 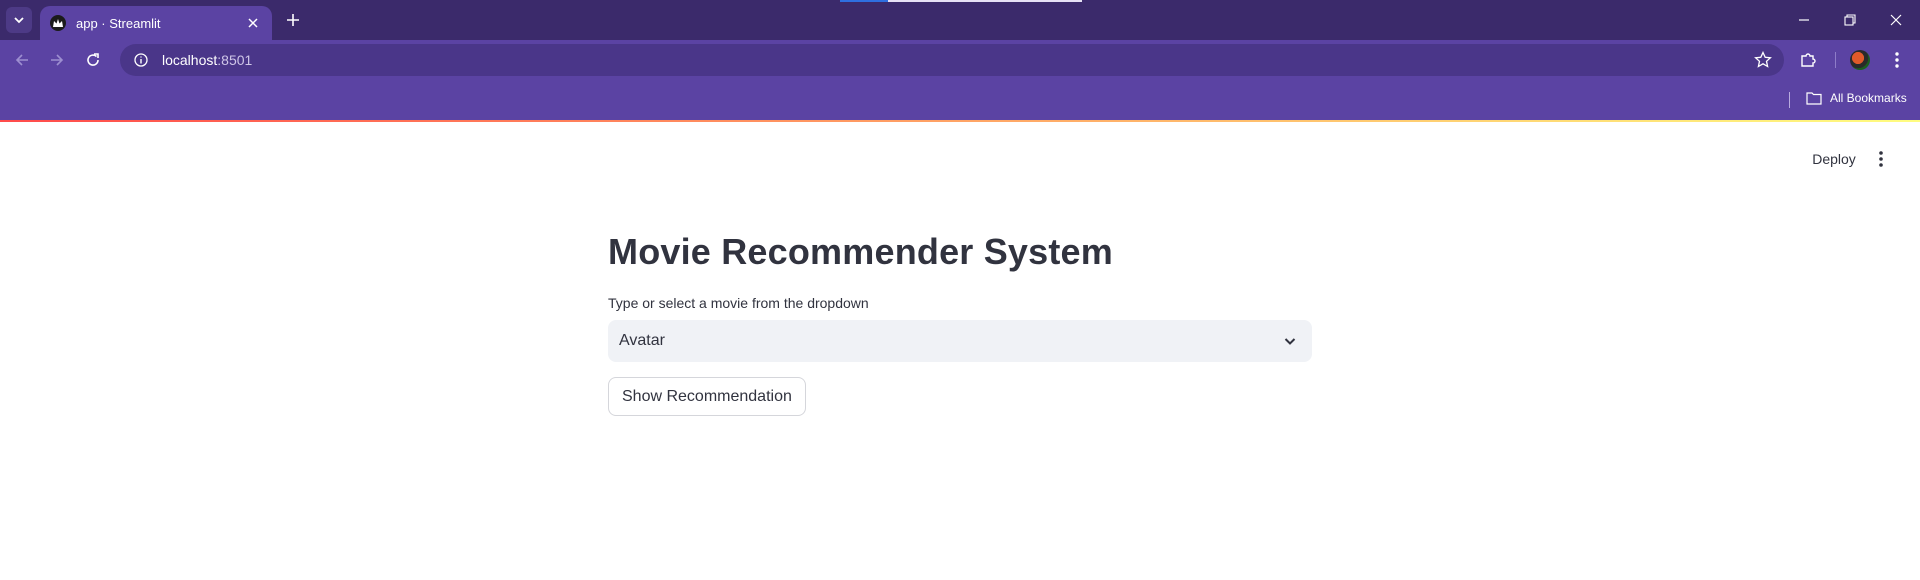 I want to click on browser-tab-strip: app · Streamlit, so click(x=960, y=20).